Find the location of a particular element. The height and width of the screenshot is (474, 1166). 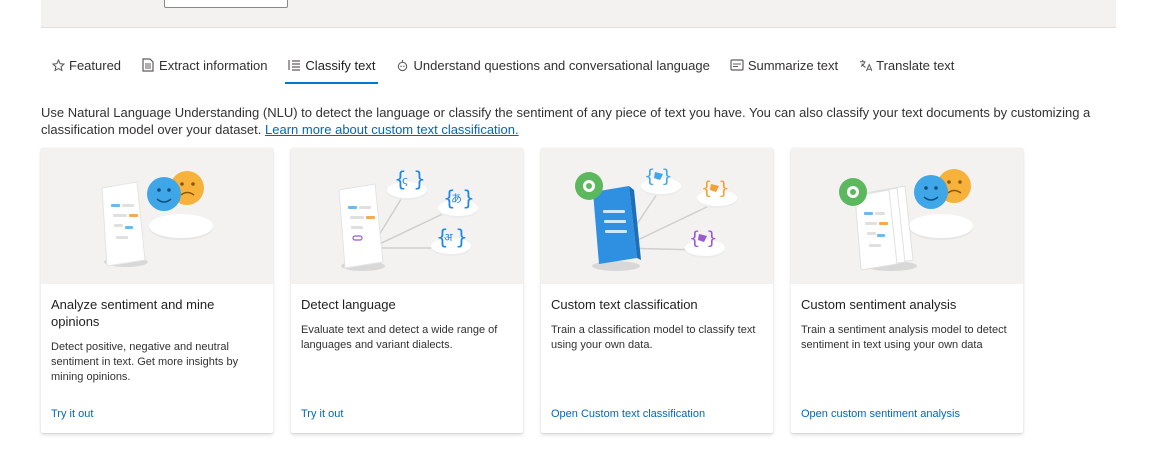

card-title: Analyze sentiment and mine opinions is located at coordinates (133, 313).